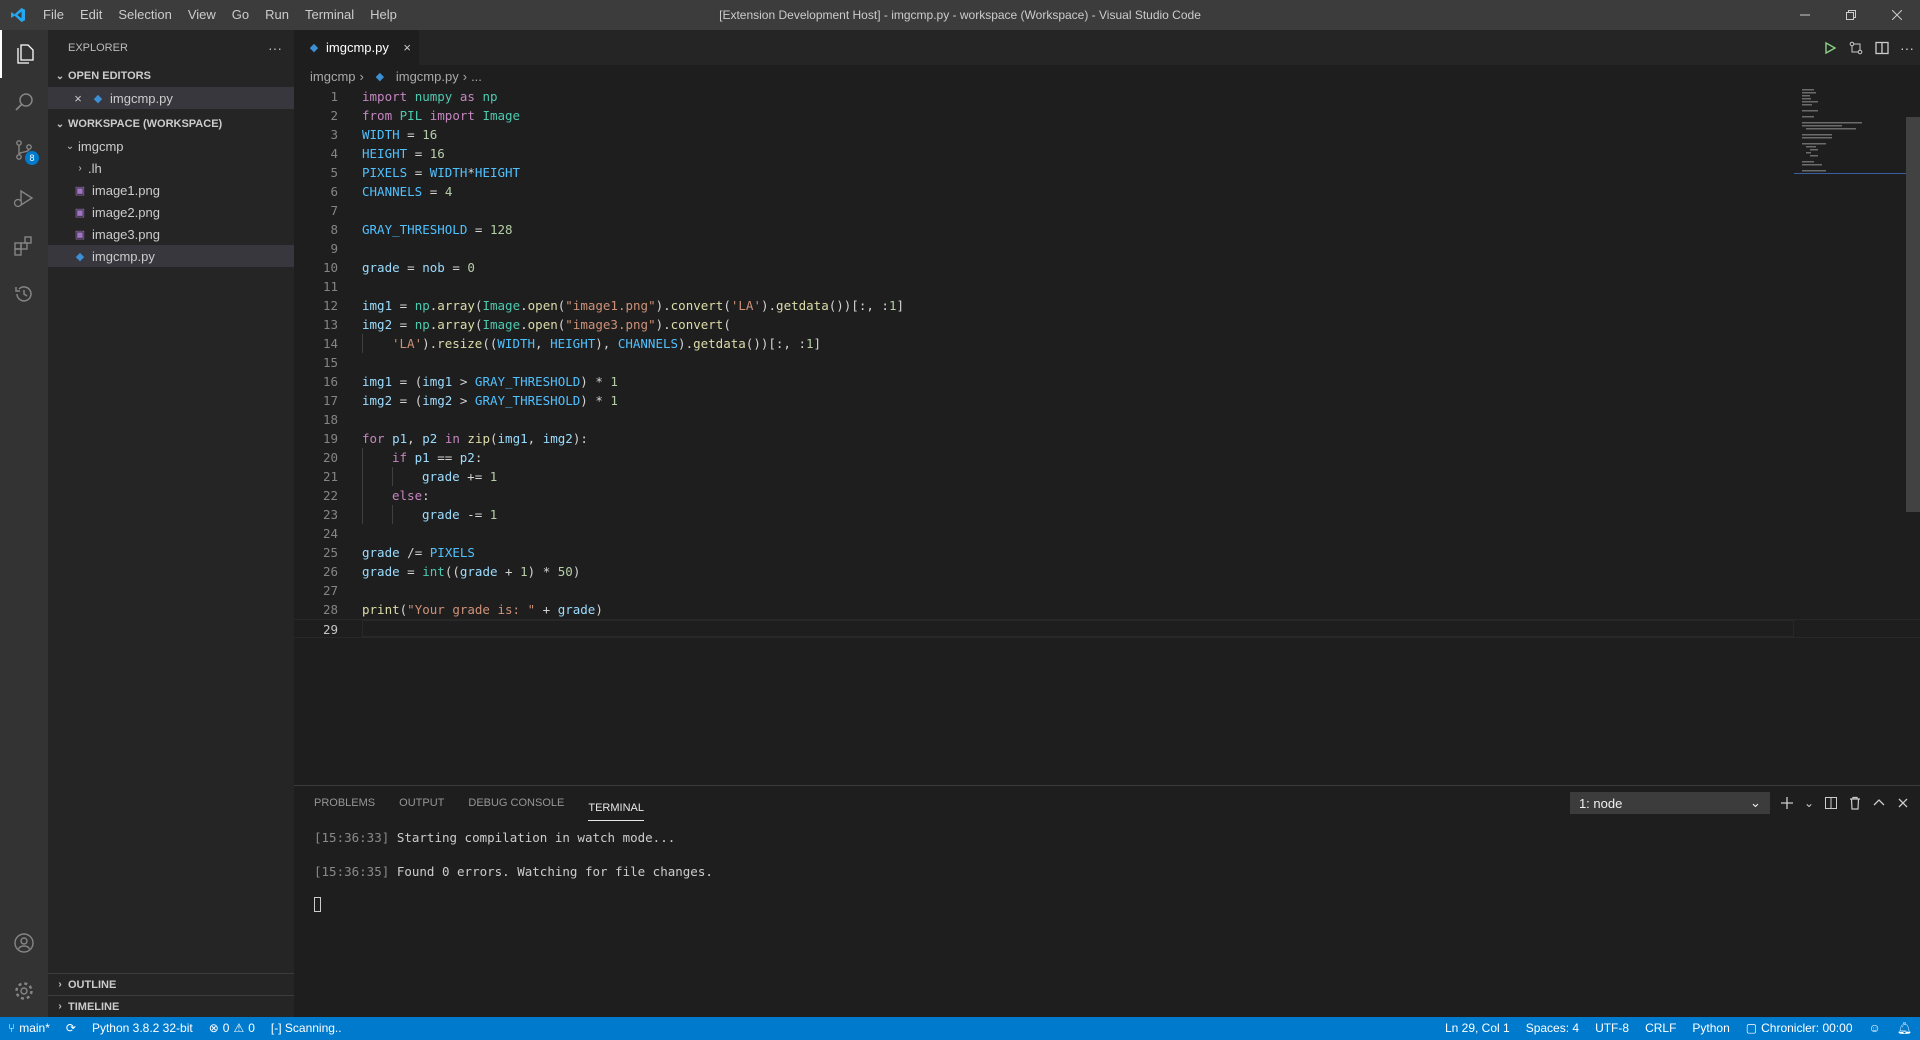 This screenshot has width=1920, height=1040. I want to click on menu-view: View, so click(202, 15).